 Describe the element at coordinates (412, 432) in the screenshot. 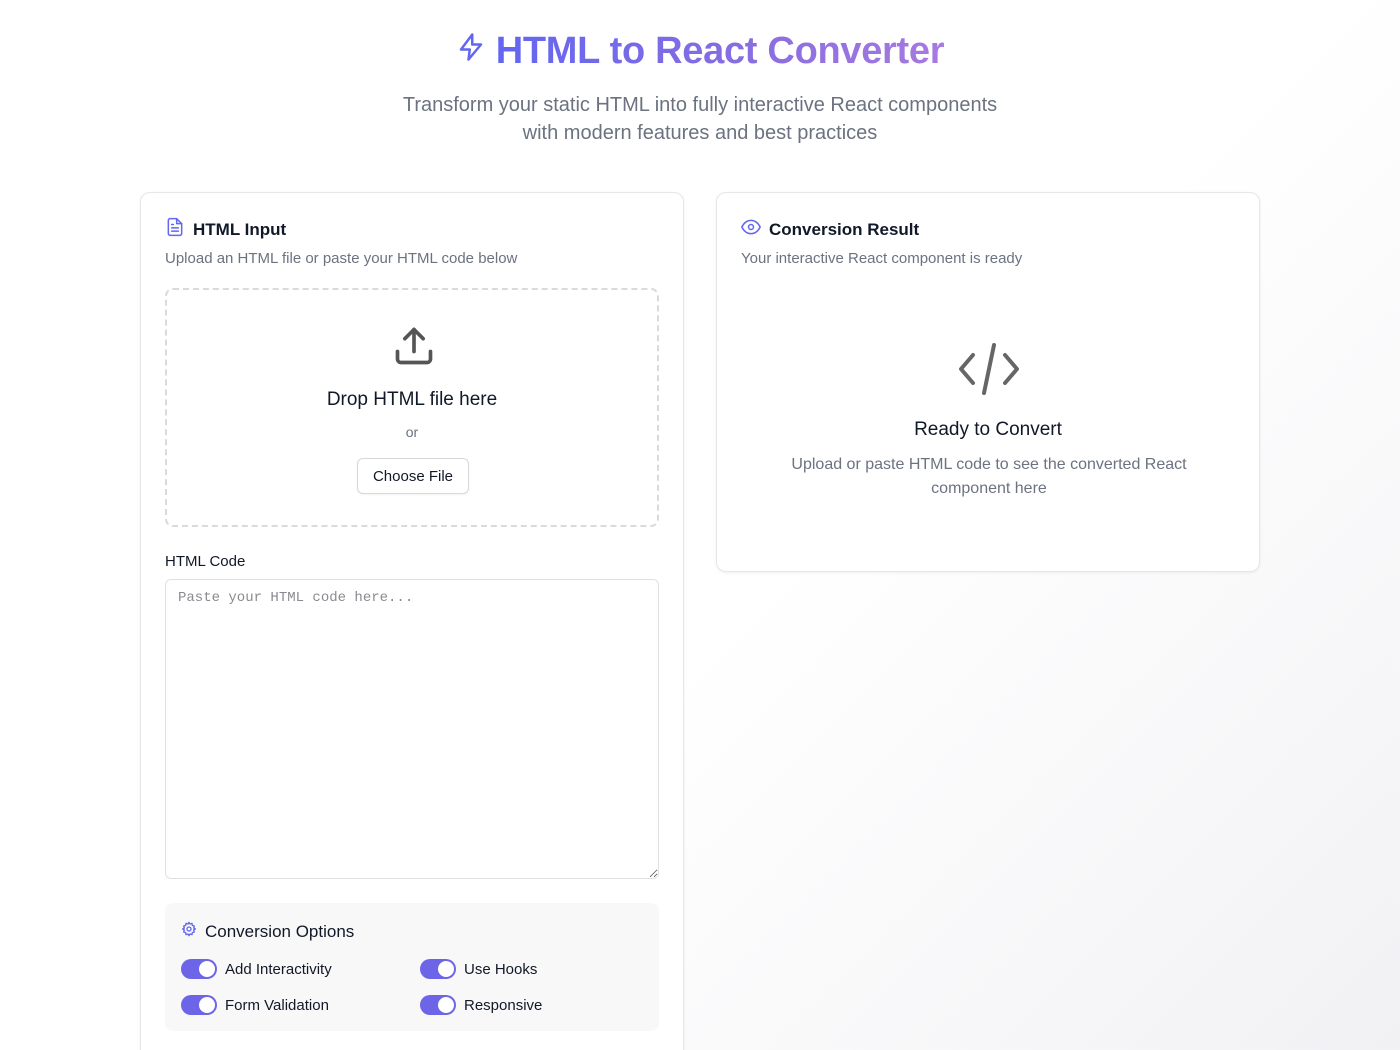

I see `dropzone-or-text: or` at that location.